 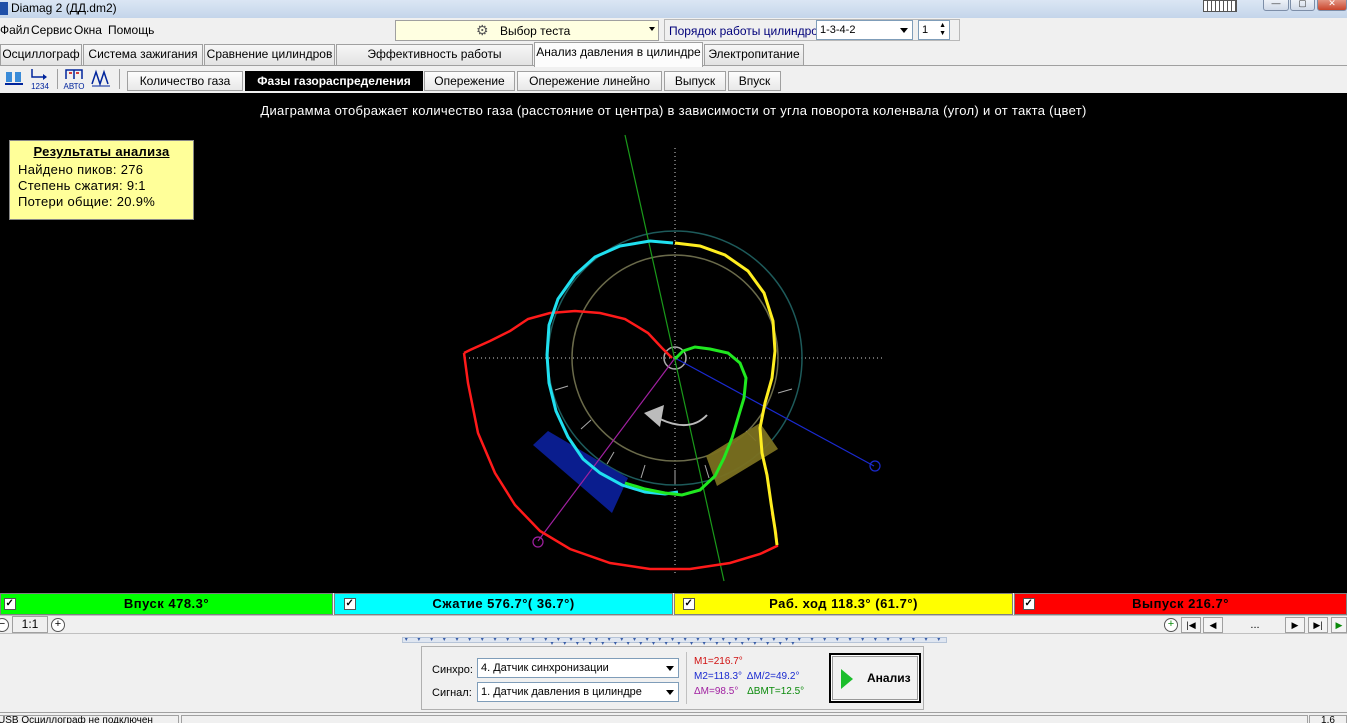 I want to click on subtab-intake: Впуск, so click(x=754, y=81).